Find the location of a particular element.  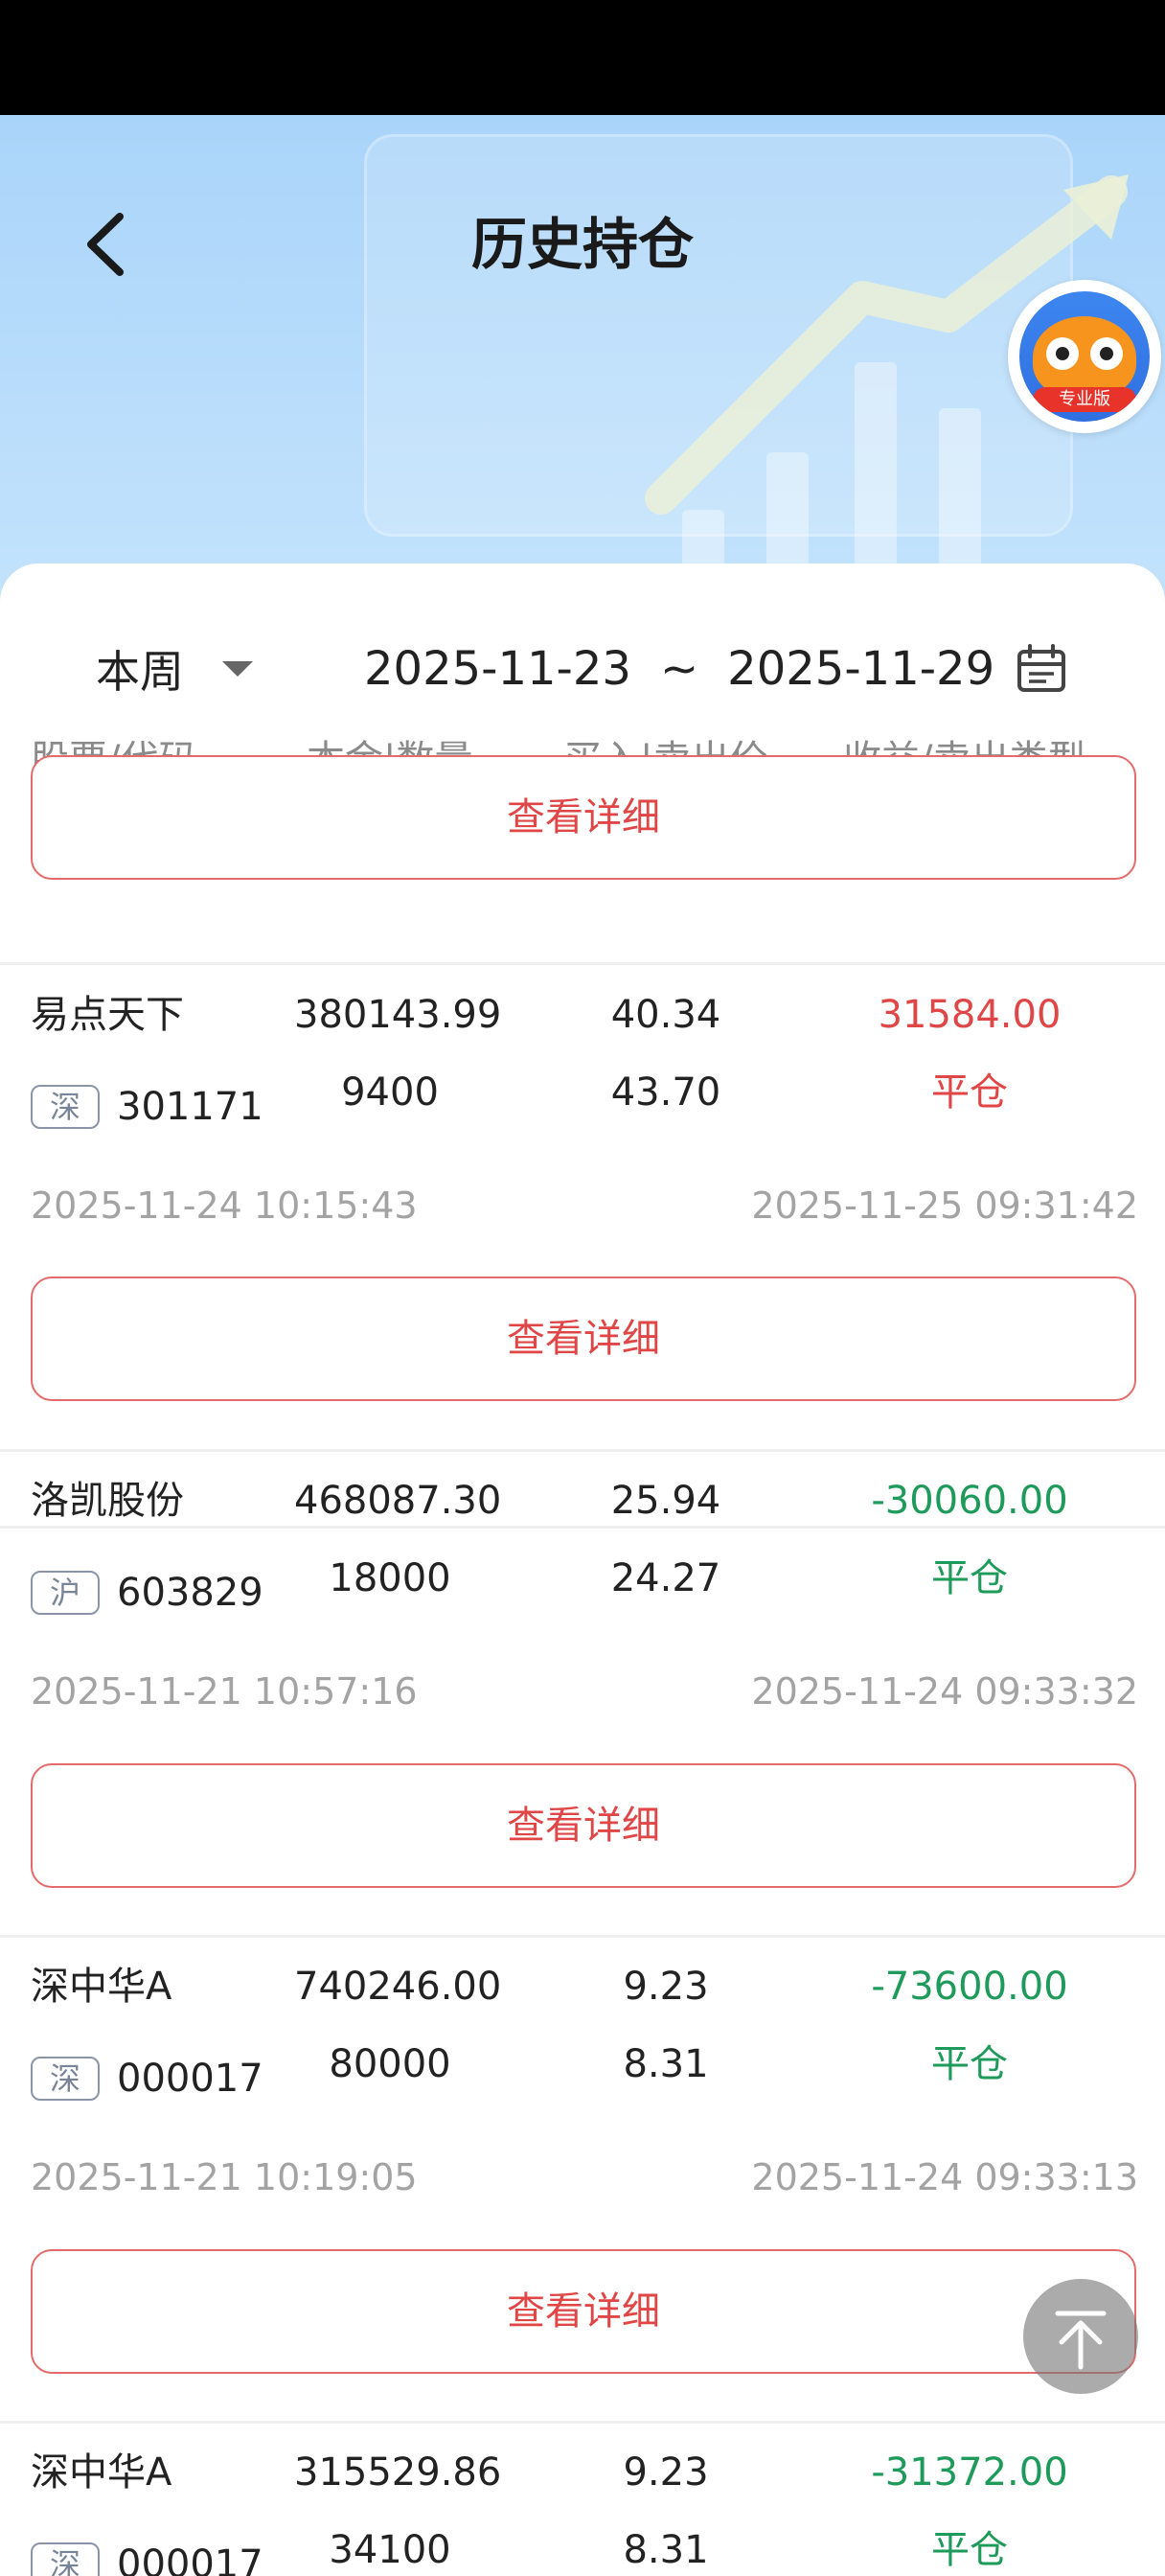

buy-time: 2025-11-21 10:19:05 is located at coordinates (224, 2177).